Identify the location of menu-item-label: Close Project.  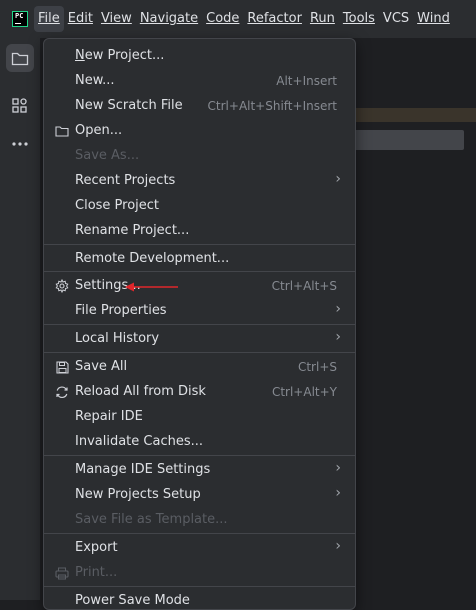
(117, 205).